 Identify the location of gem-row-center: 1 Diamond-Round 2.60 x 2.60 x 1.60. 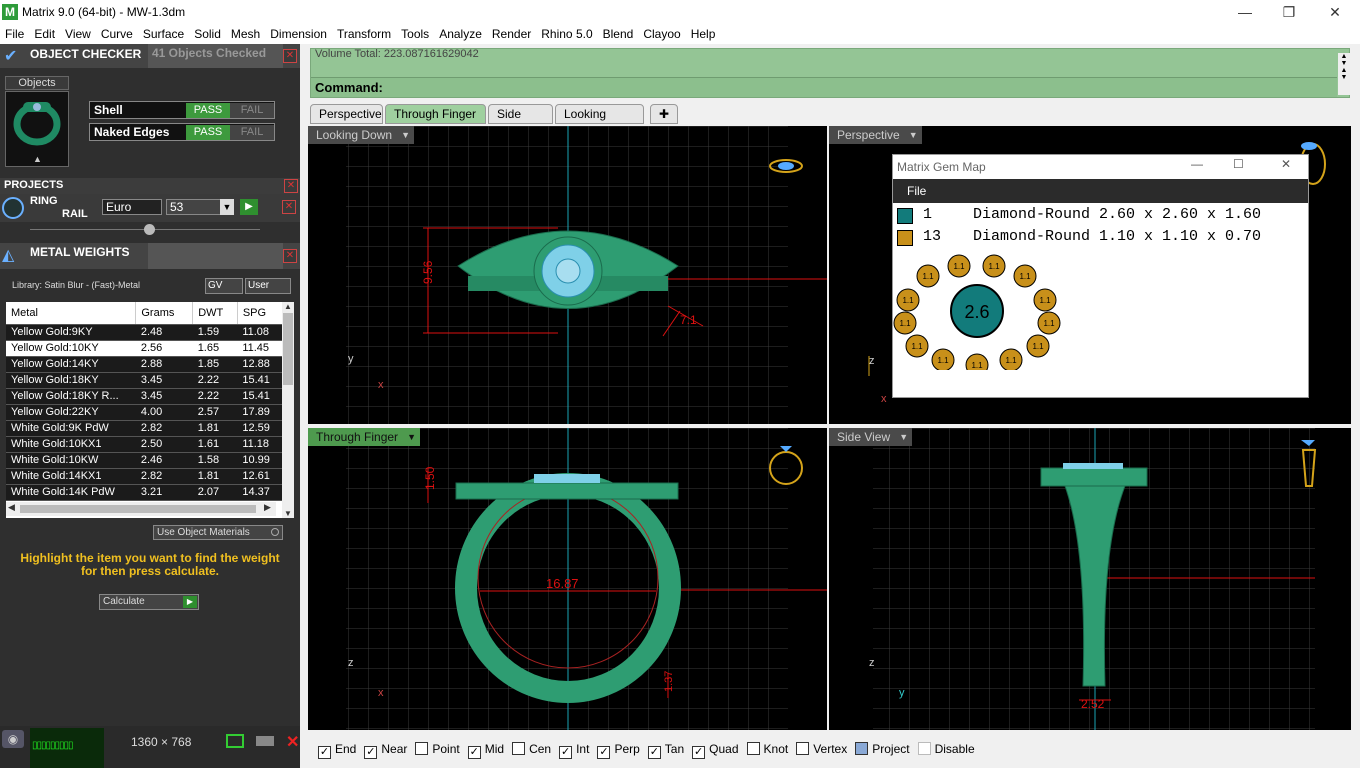
(1100, 216).